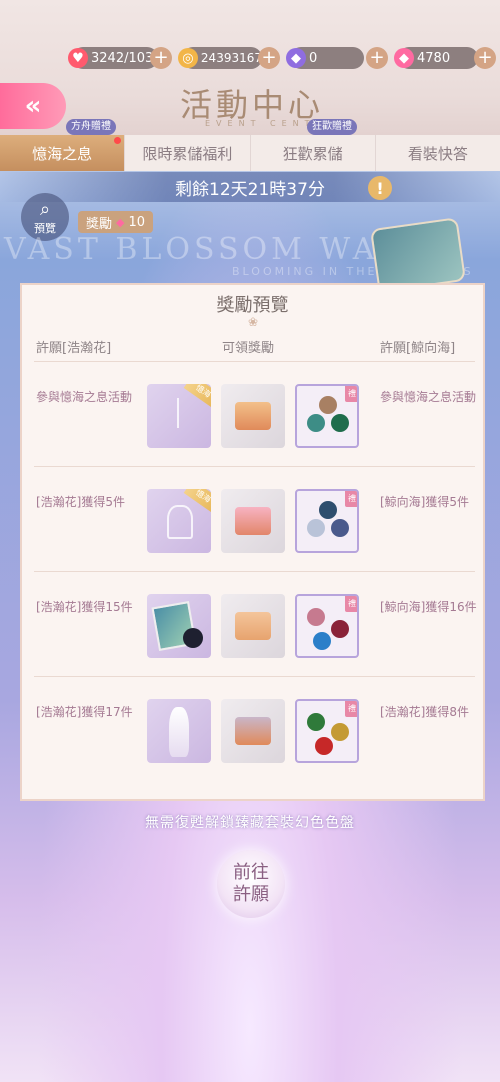 The image size is (500, 1082). I want to click on go-wish-button: 前往 許願, so click(251, 884).